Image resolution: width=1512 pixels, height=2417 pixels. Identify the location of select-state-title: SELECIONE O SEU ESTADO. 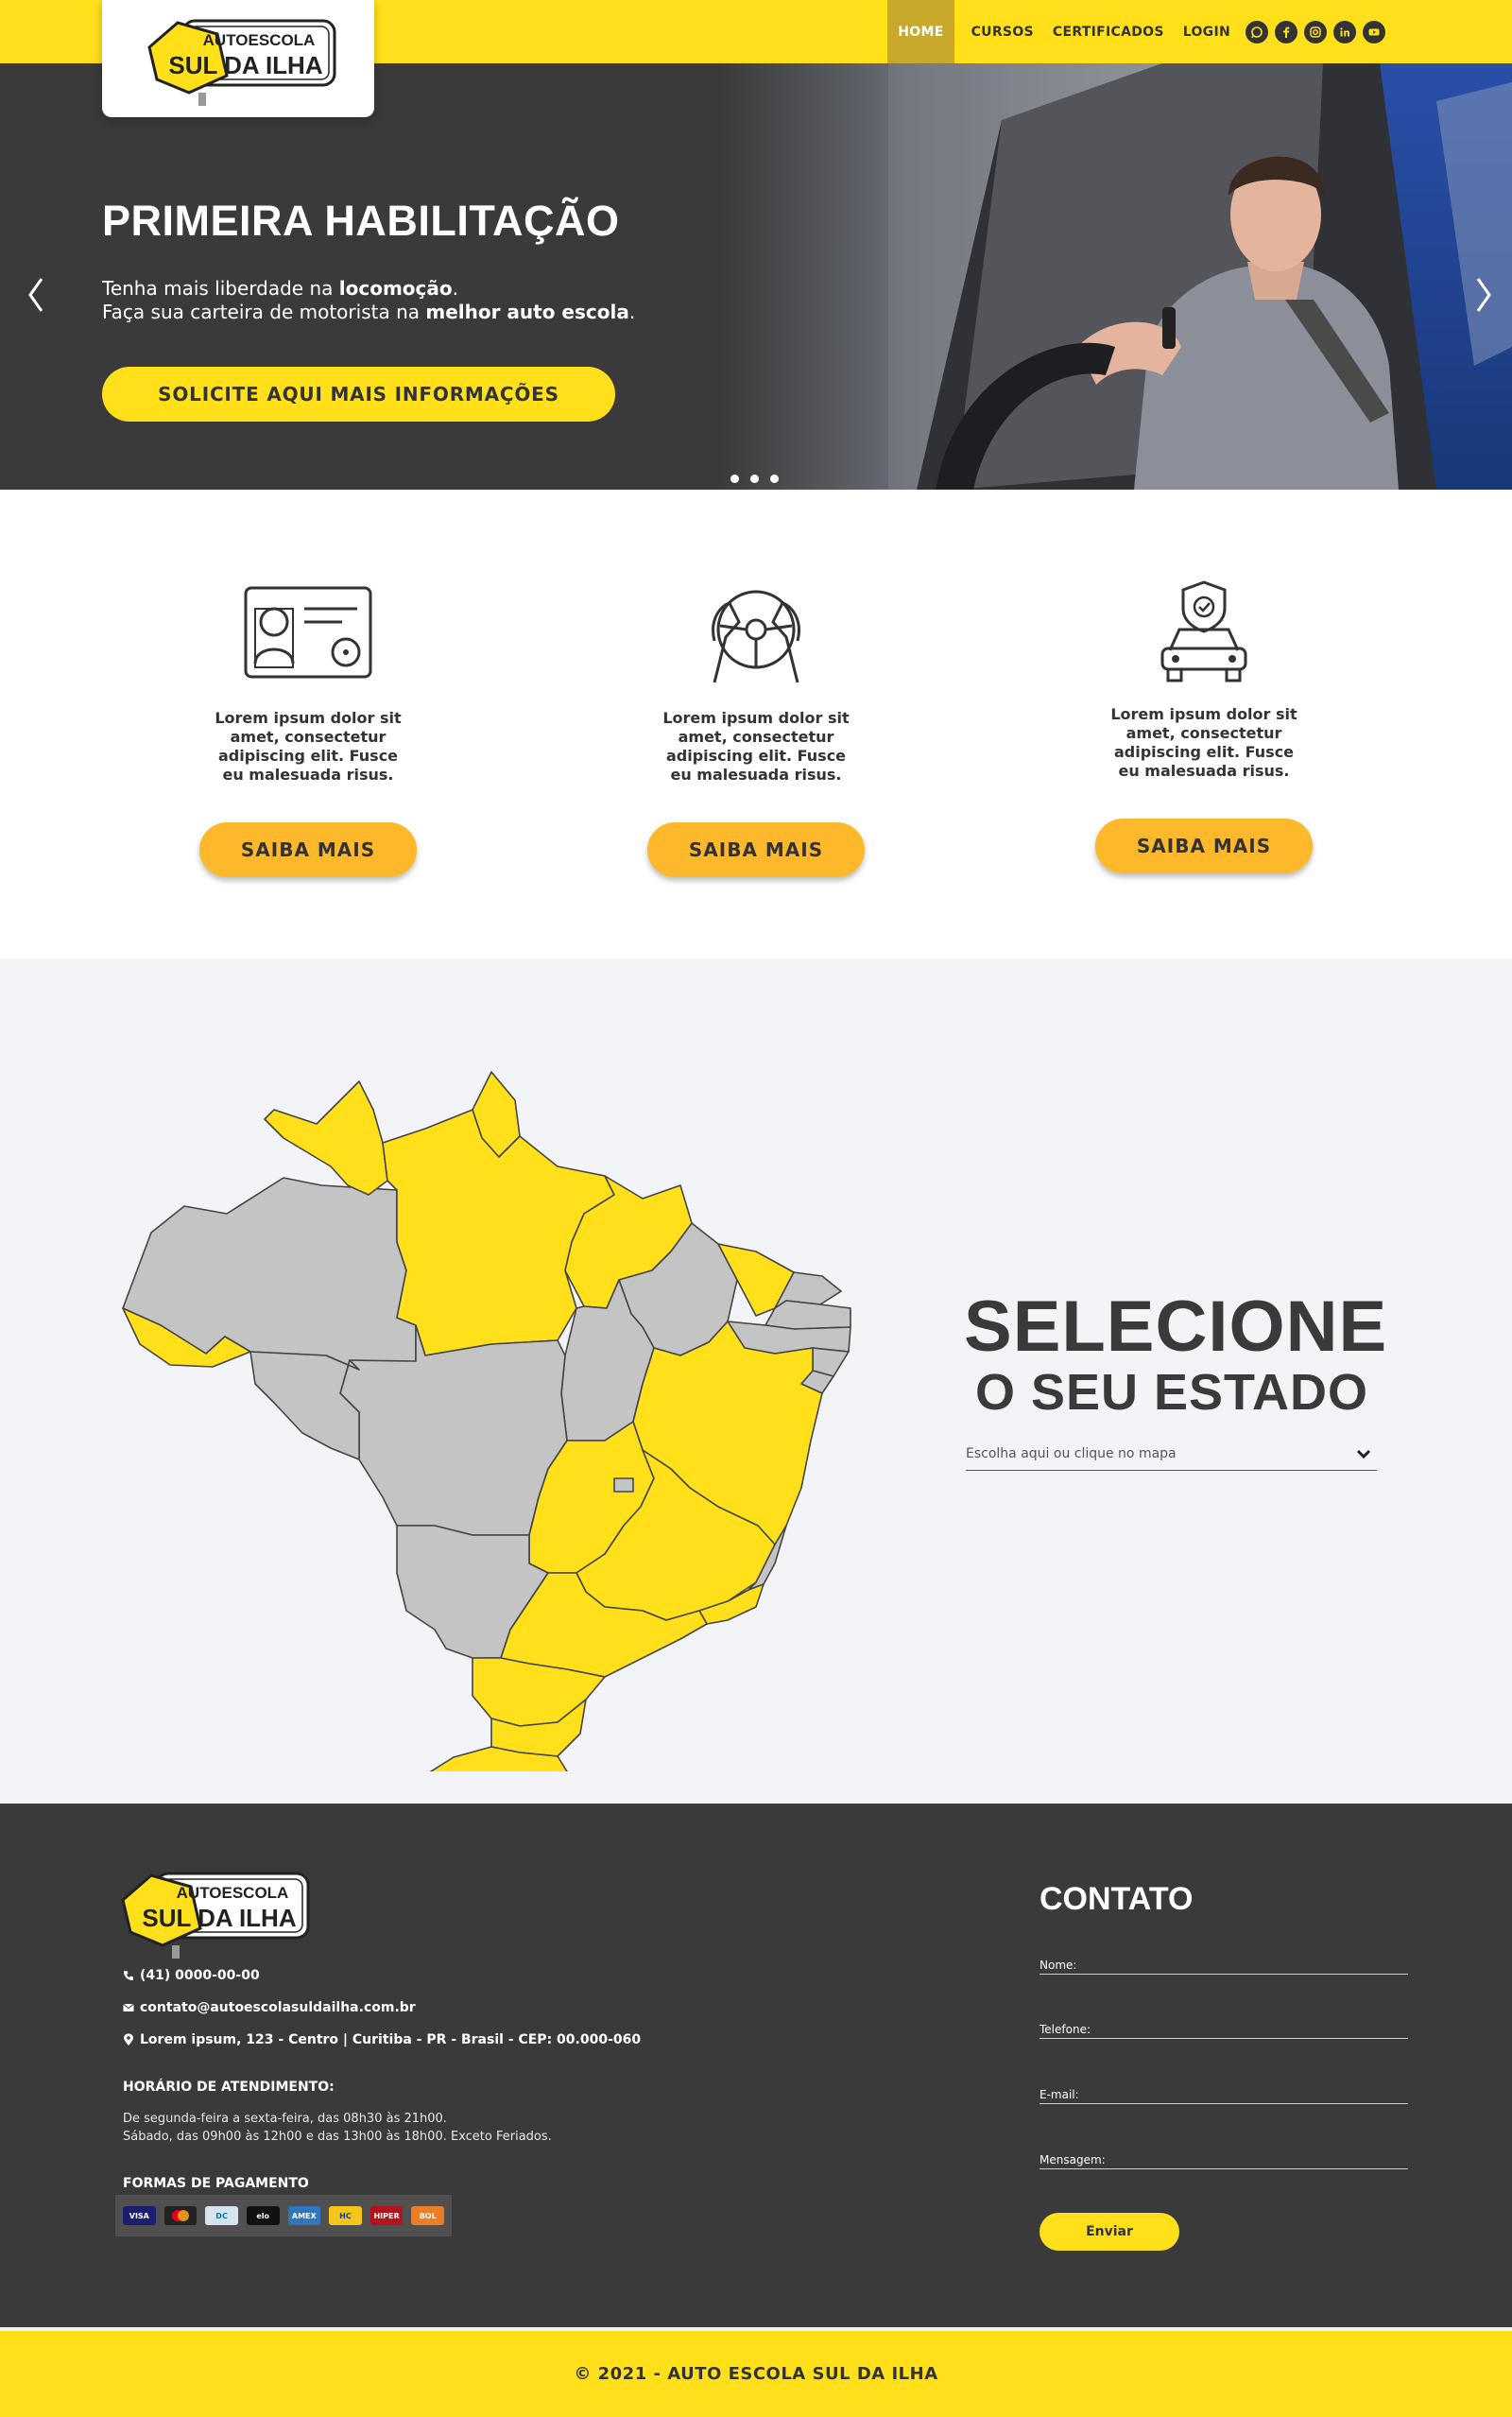
(1176, 1354).